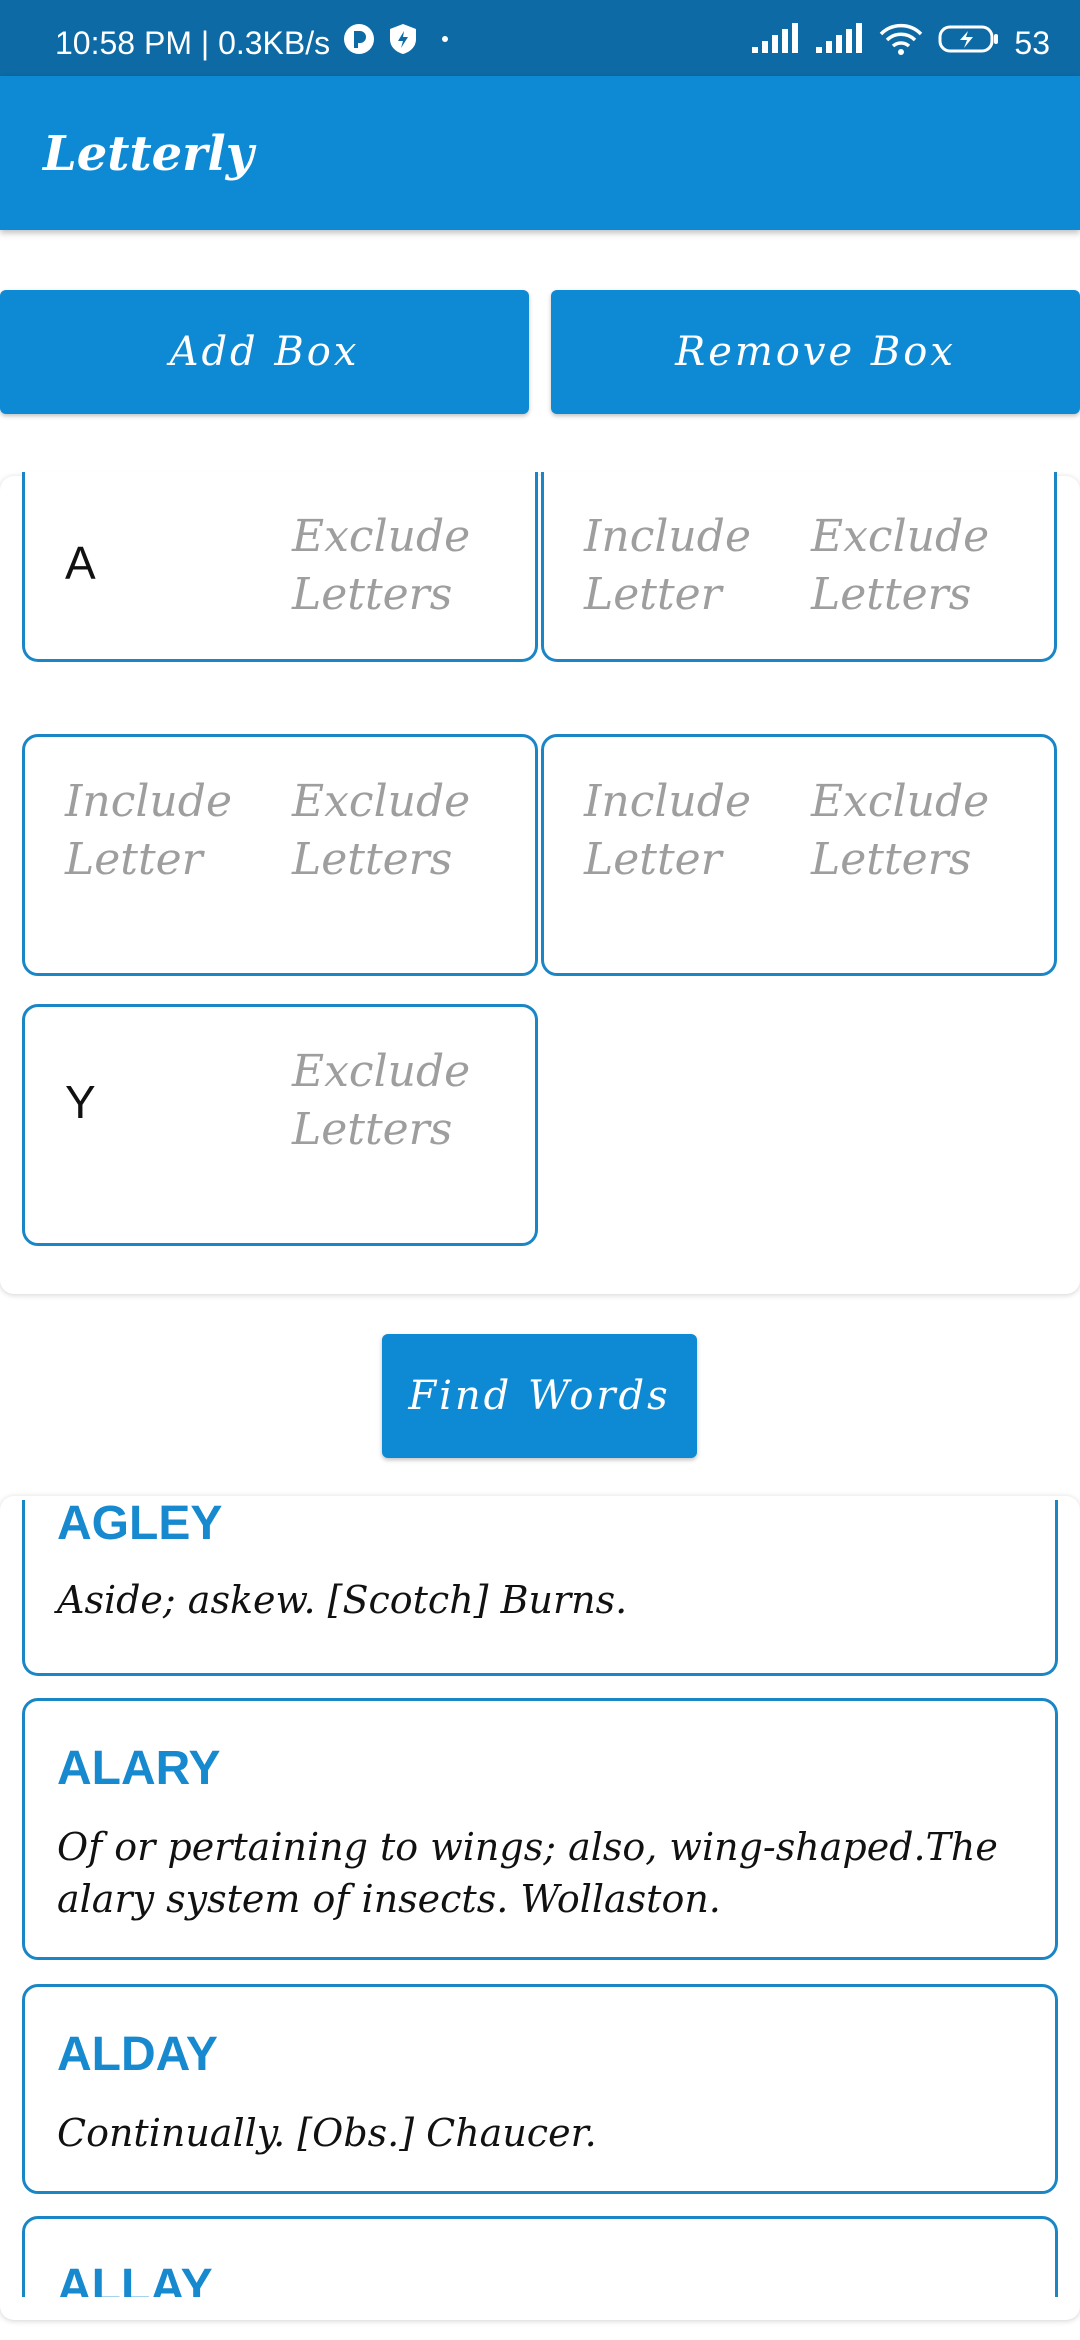 The height and width of the screenshot is (2340, 1080). Describe the element at coordinates (193, 42) in the screenshot. I see `status-time: 10:58 PM | 0.3KB/s` at that location.